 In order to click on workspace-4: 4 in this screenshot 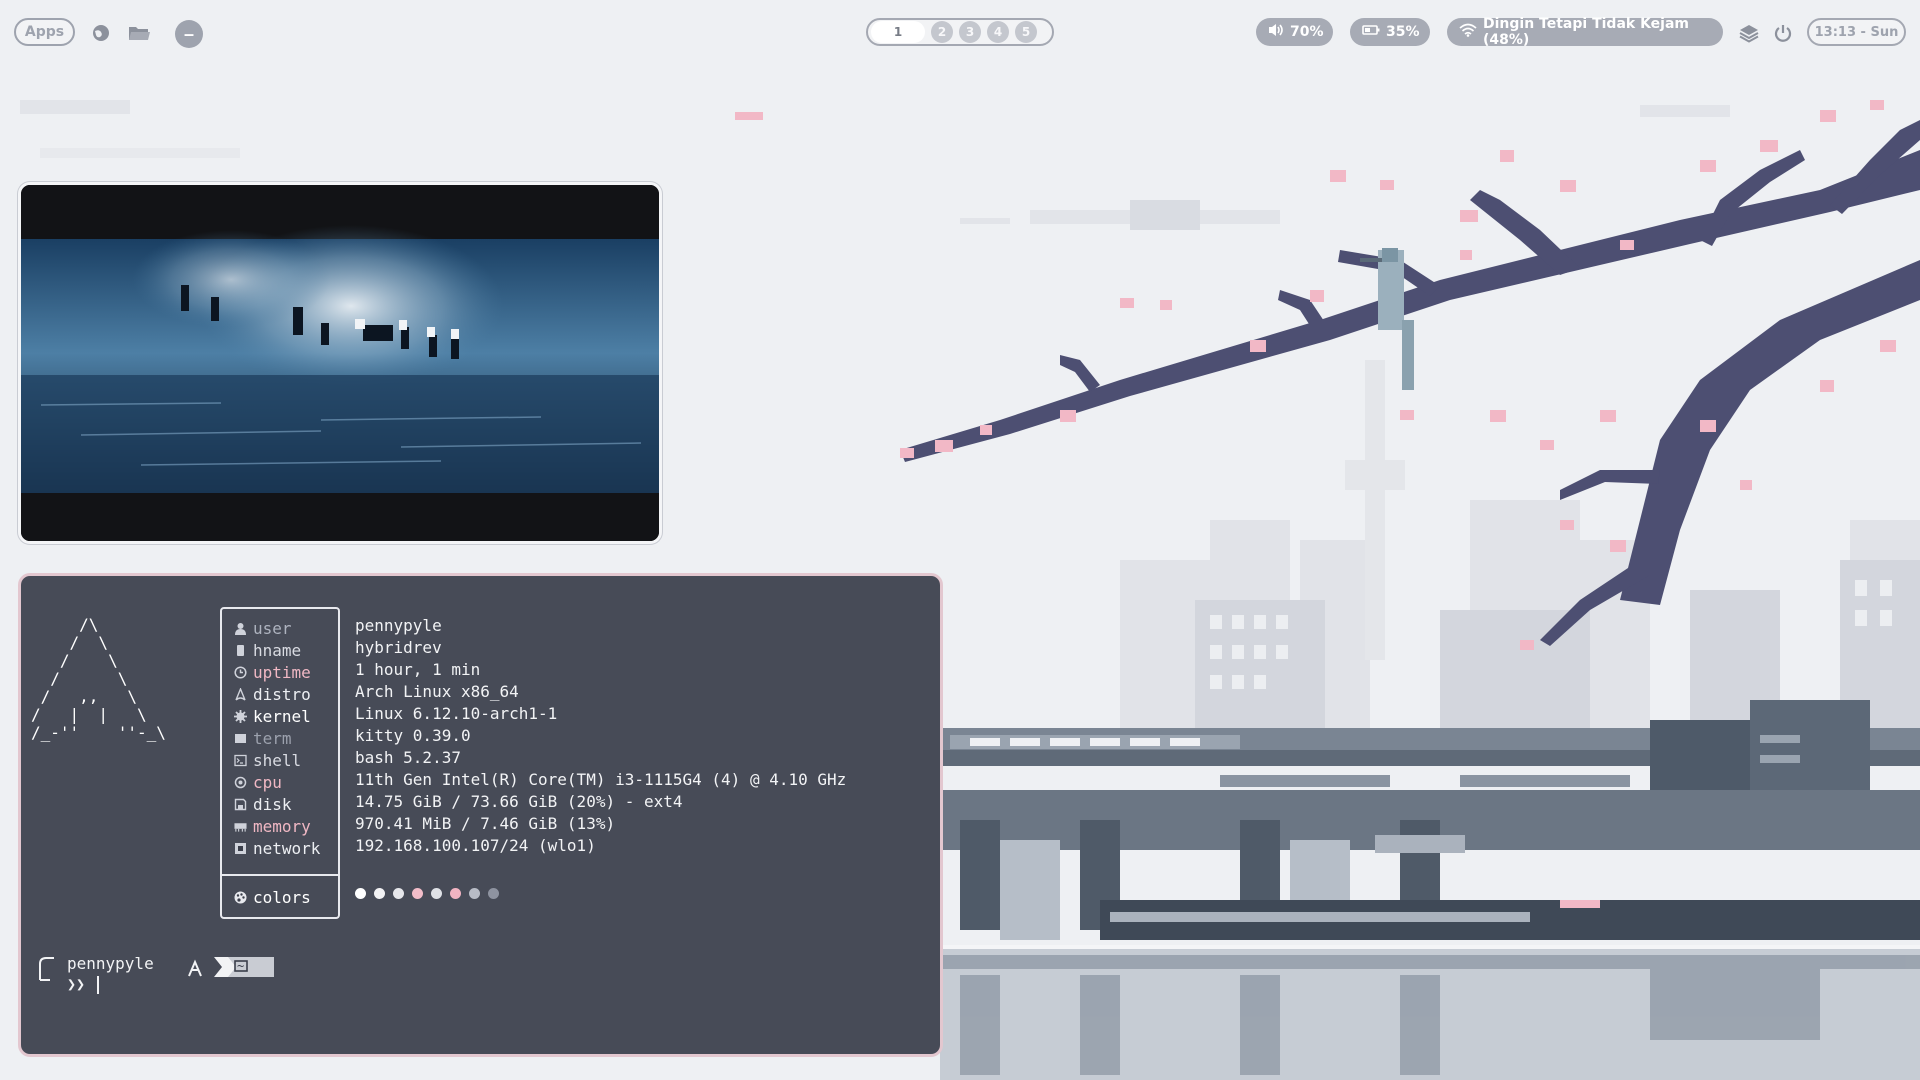, I will do `click(998, 32)`.